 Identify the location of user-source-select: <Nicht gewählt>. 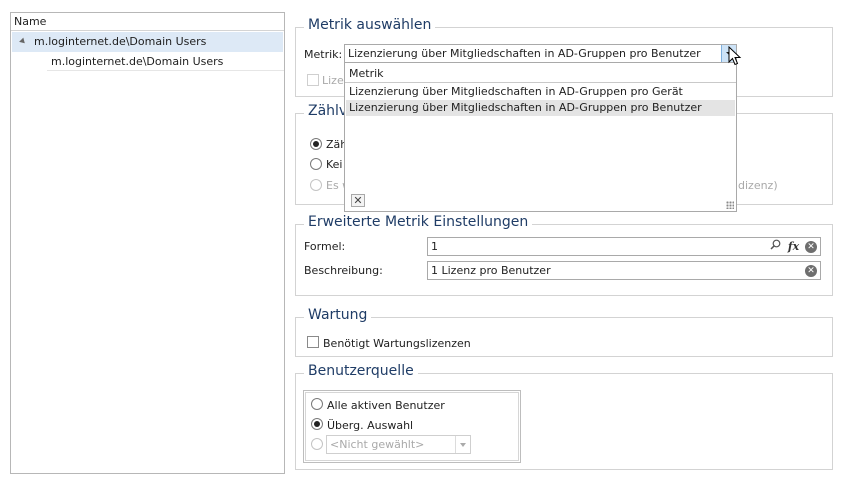
(398, 444).